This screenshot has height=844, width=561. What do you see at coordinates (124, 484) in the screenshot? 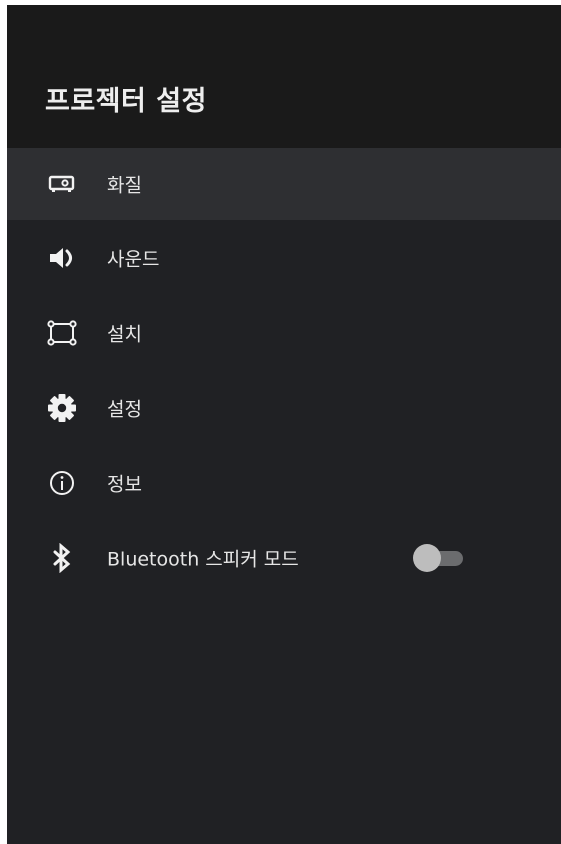
I see `menu-item-label: 정보` at bounding box center [124, 484].